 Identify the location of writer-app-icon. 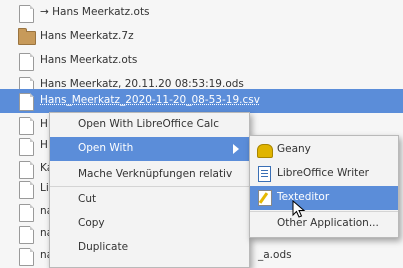
(264, 173).